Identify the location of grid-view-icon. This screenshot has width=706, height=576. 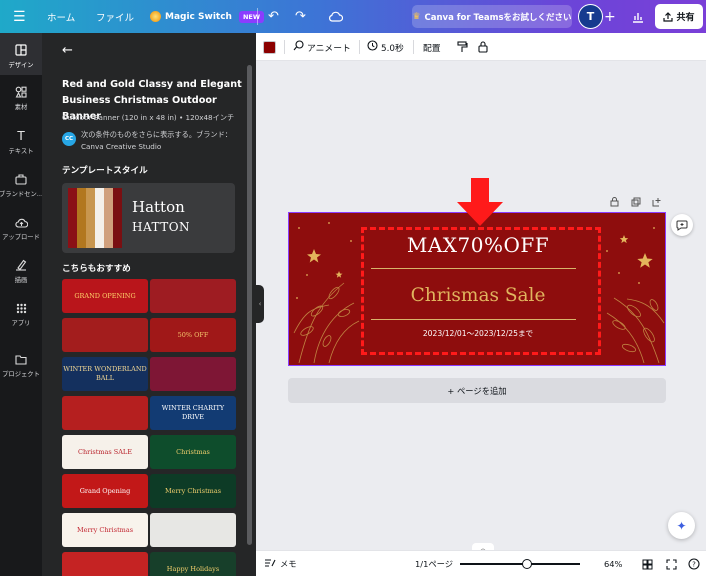
(647, 563).